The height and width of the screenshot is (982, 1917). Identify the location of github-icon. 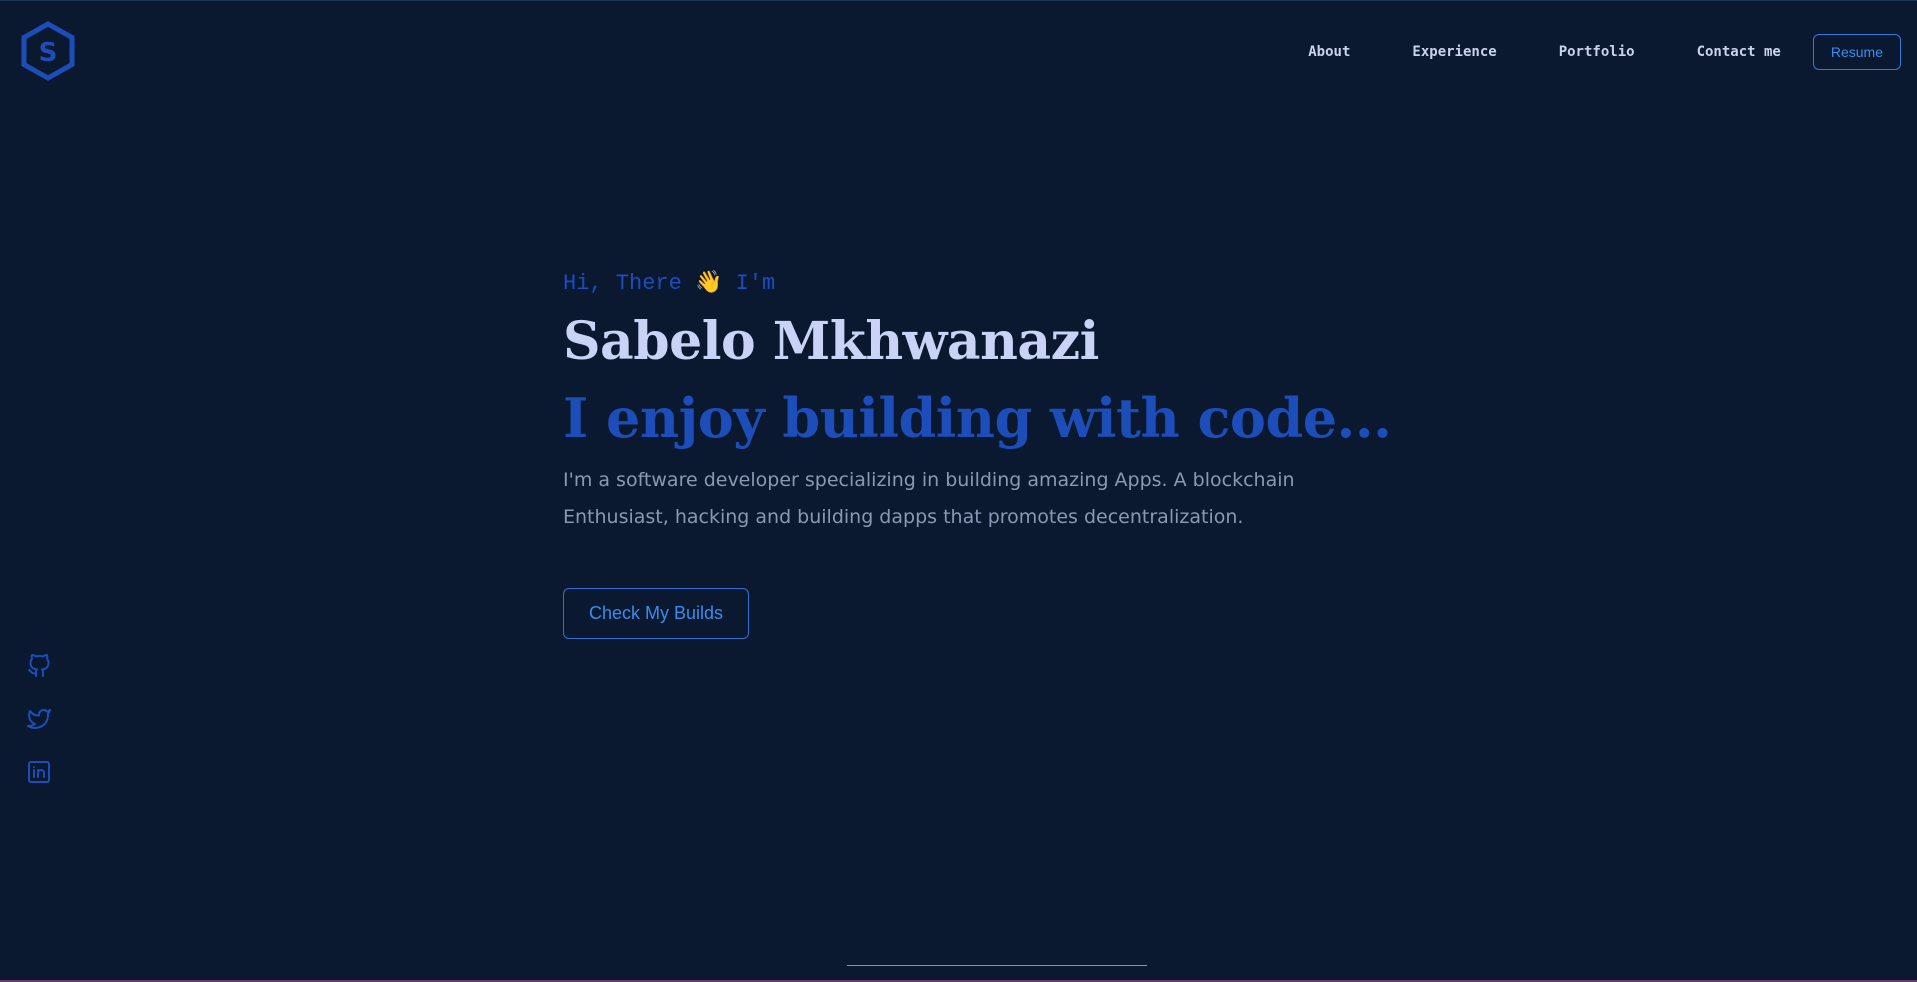
(39, 666).